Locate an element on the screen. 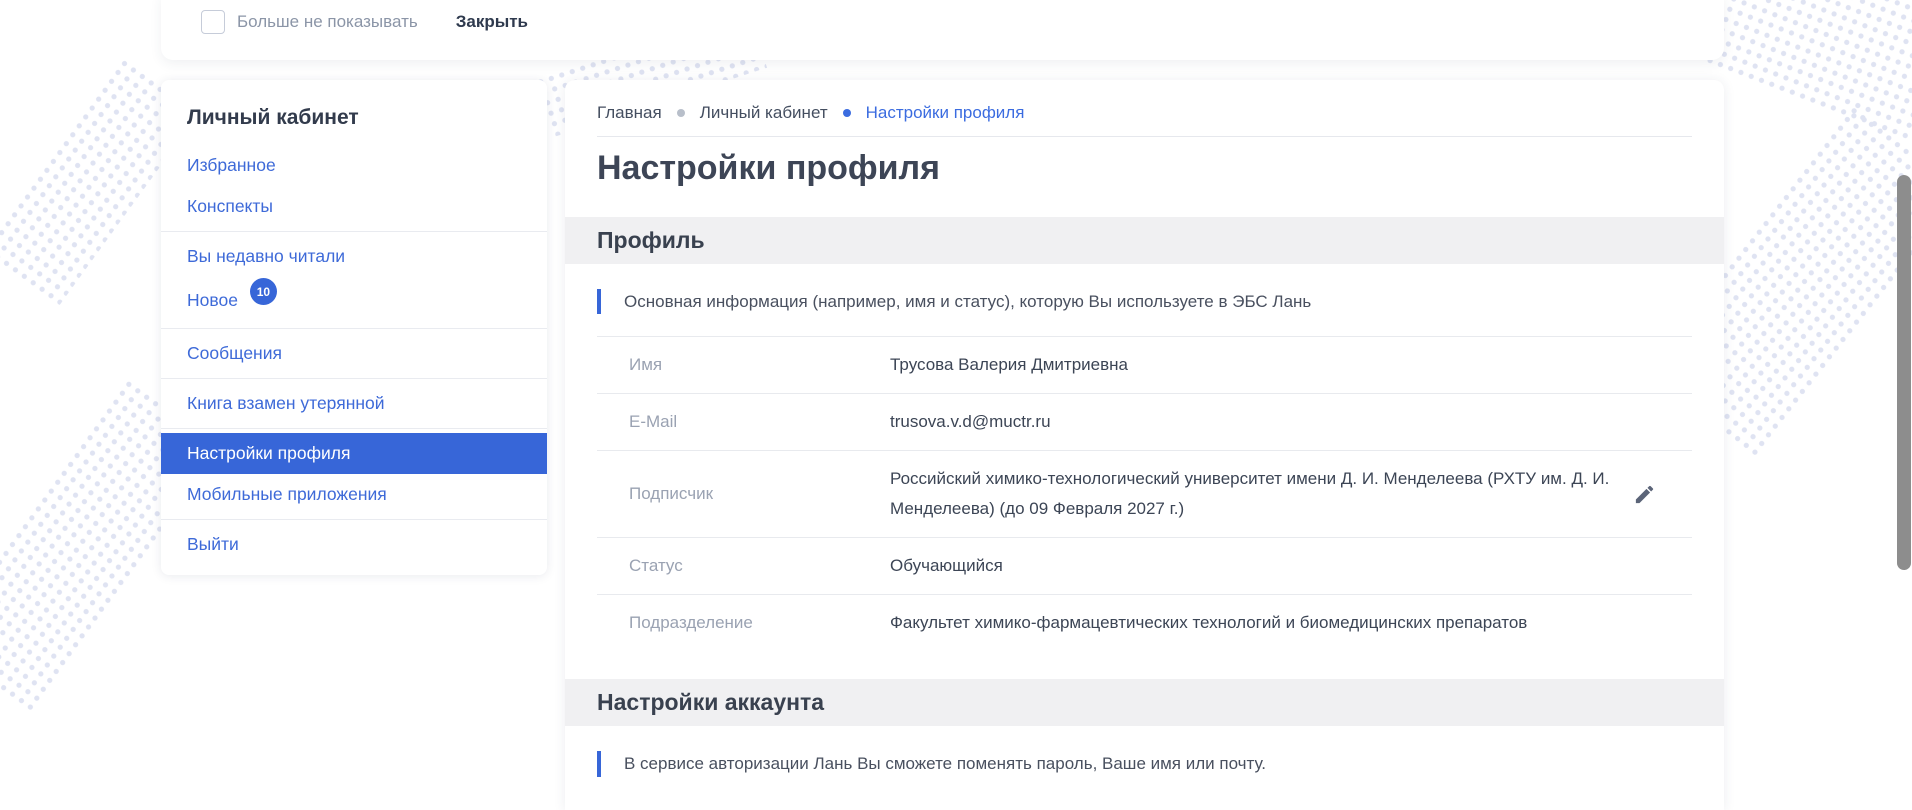 The image size is (1912, 810). sidebar-item-label: Книга взамен утерянной is located at coordinates (286, 403).